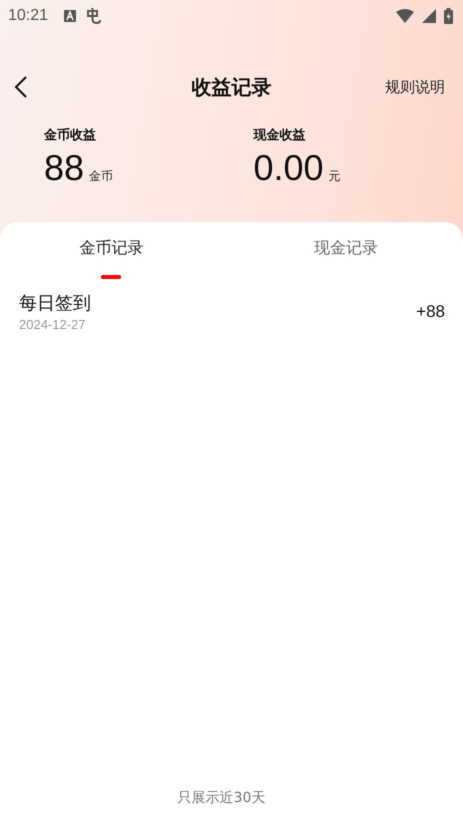  Describe the element at coordinates (52, 324) in the screenshot. I see `record-date: 2024-12-27` at that location.